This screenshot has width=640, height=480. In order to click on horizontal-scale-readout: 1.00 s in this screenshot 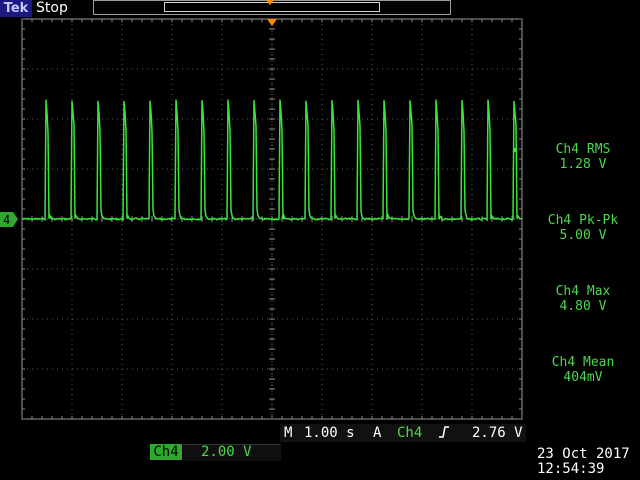, I will do `click(329, 433)`.